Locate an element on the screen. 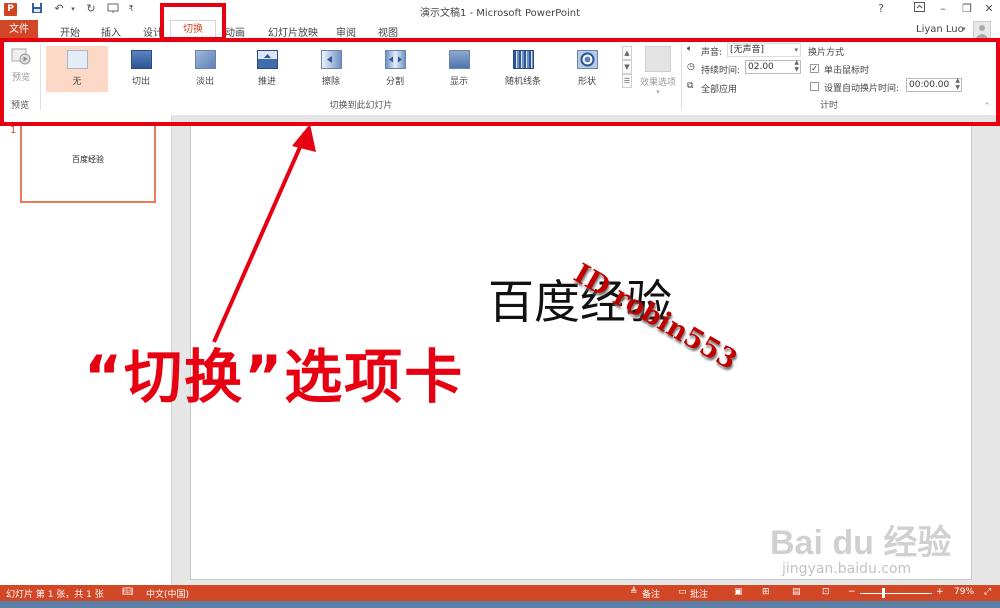  baidu-watermark-url: jingyan.baidu.com is located at coordinates (847, 569).